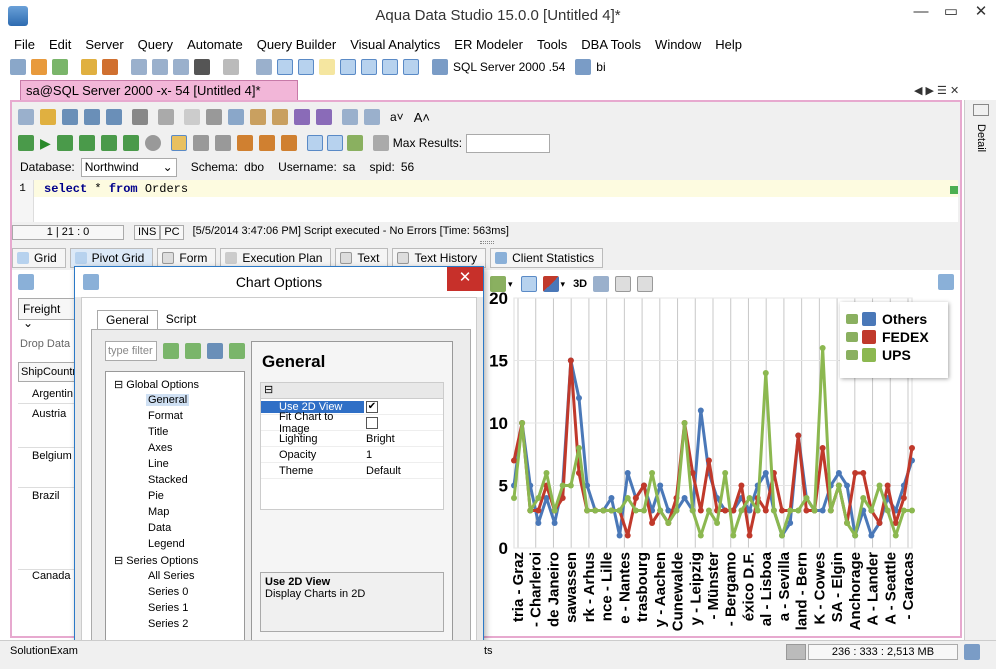  What do you see at coordinates (390, 67) in the screenshot?
I see `layout-6-icon` at bounding box center [390, 67].